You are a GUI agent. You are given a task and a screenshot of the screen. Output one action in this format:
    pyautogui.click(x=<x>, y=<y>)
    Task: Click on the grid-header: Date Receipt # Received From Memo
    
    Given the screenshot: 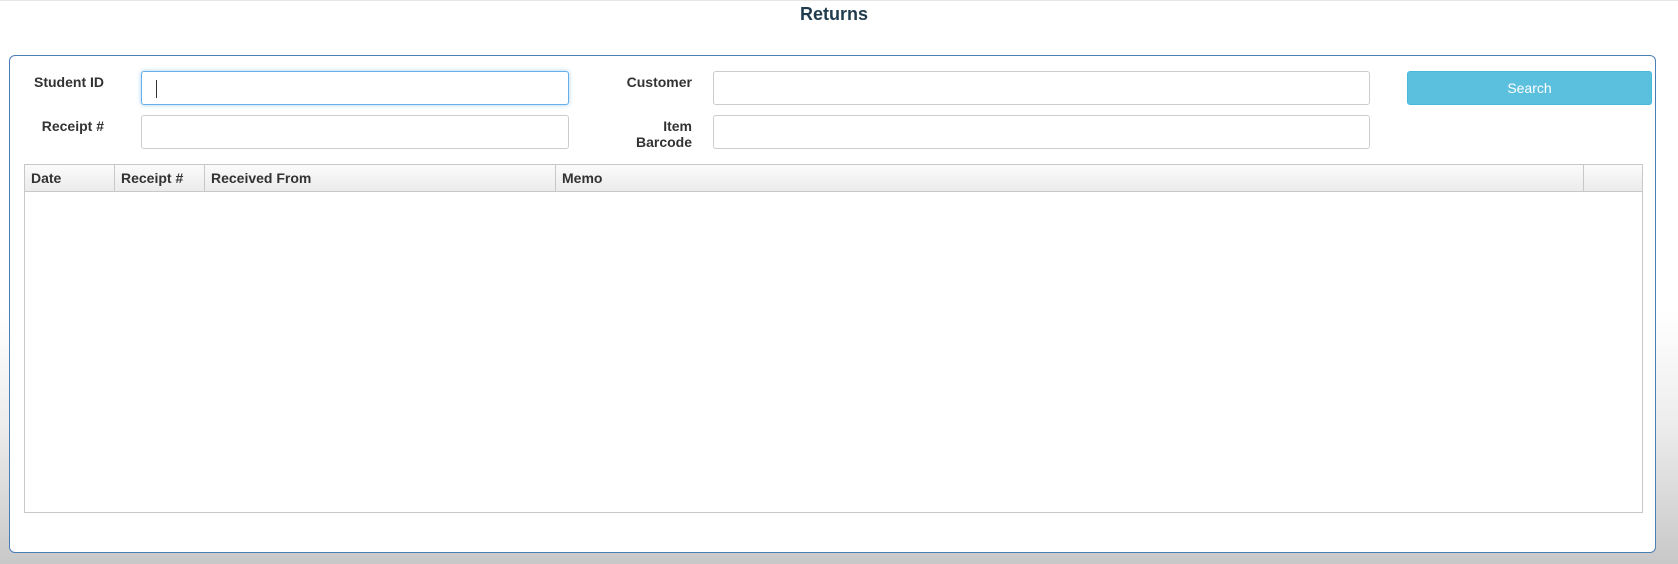 What is the action you would take?
    pyautogui.click(x=833, y=178)
    